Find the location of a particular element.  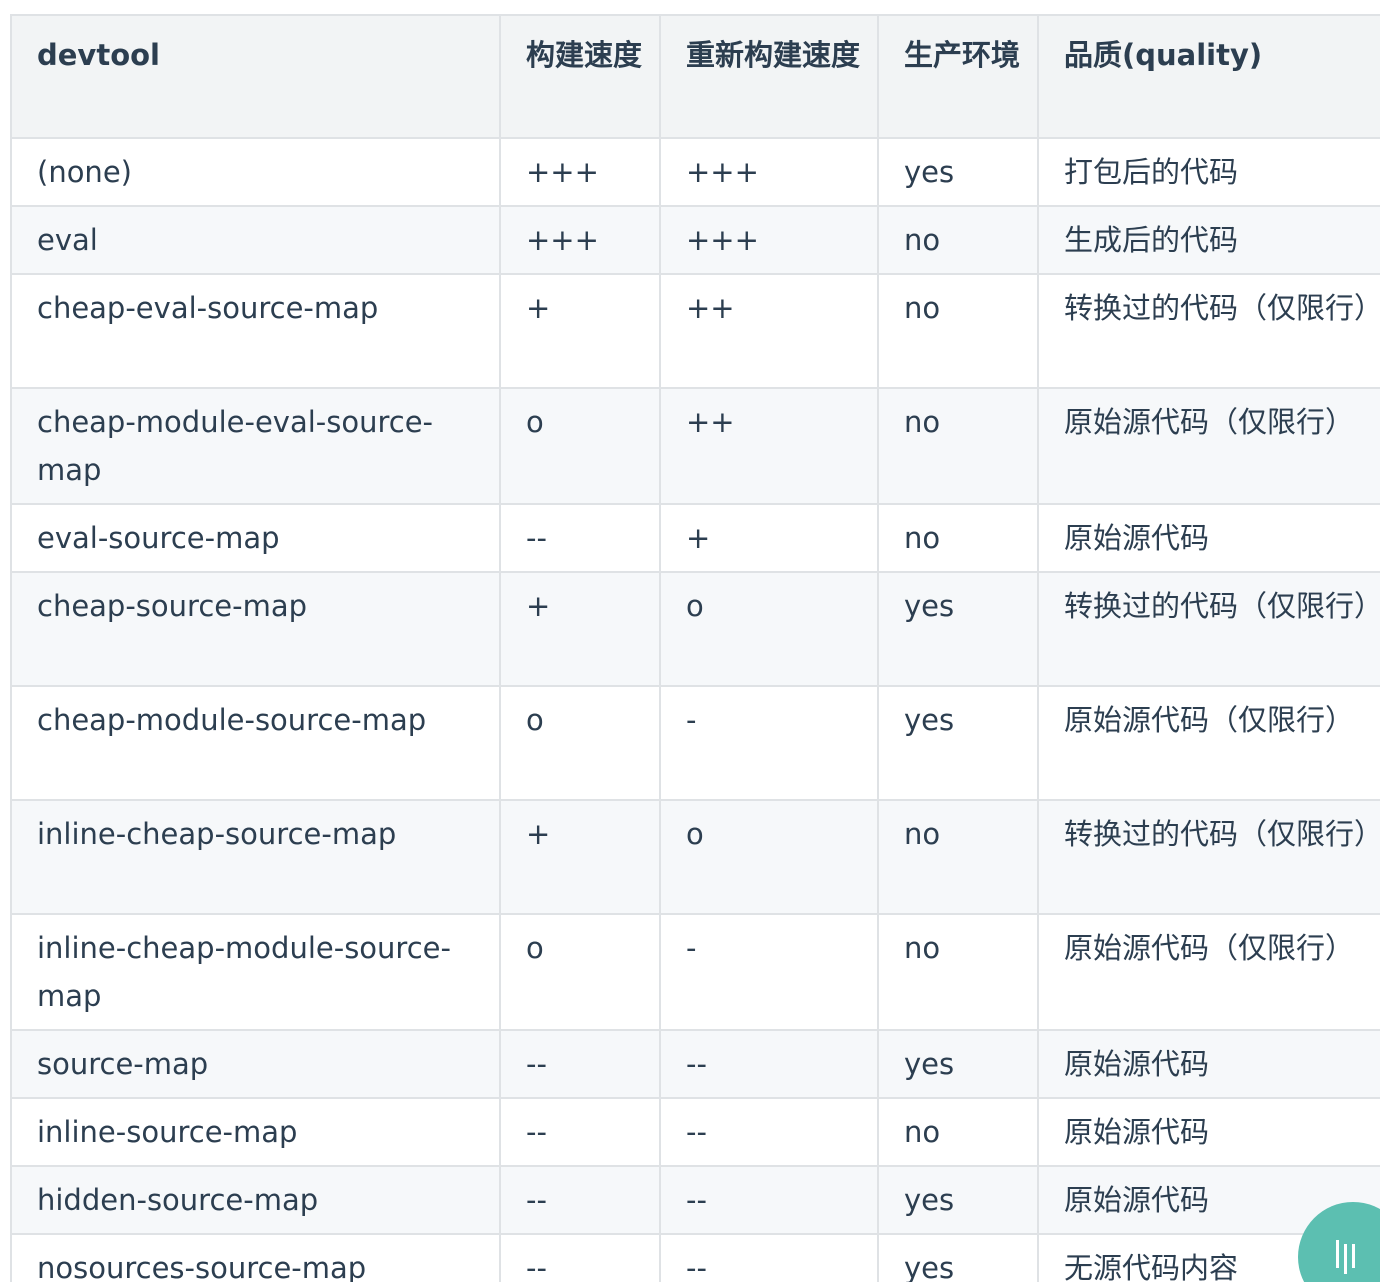

cell-devtool: source-map is located at coordinates (255, 1064).